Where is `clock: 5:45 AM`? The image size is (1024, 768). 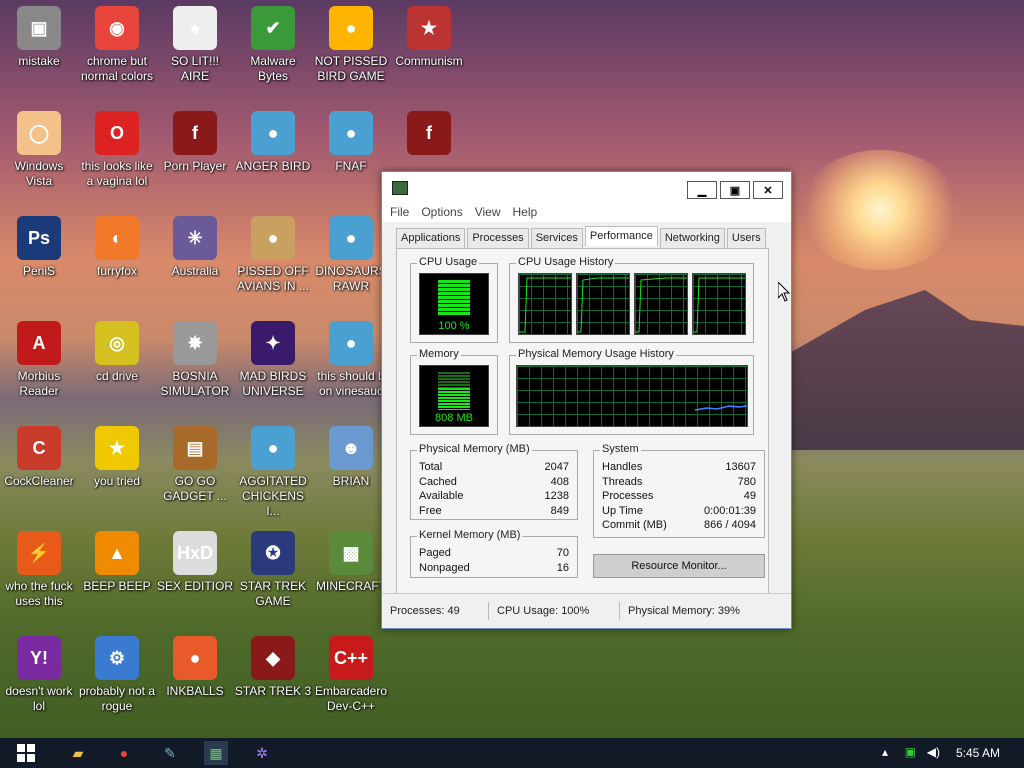 clock: 5:45 AM is located at coordinates (978, 753).